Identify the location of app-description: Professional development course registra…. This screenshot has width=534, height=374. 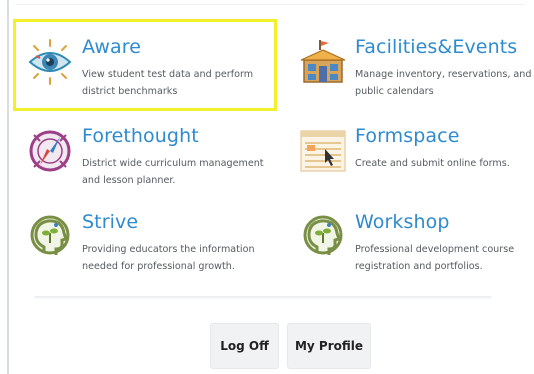
(435, 258).